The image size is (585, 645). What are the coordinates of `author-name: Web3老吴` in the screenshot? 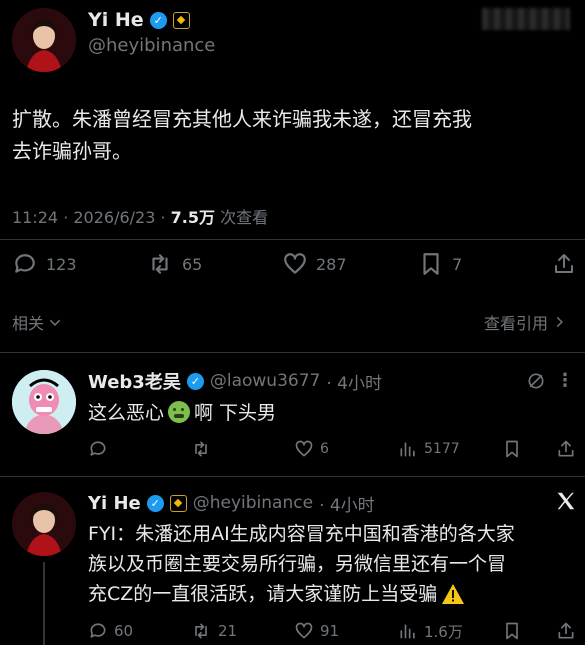 It's located at (134, 381).